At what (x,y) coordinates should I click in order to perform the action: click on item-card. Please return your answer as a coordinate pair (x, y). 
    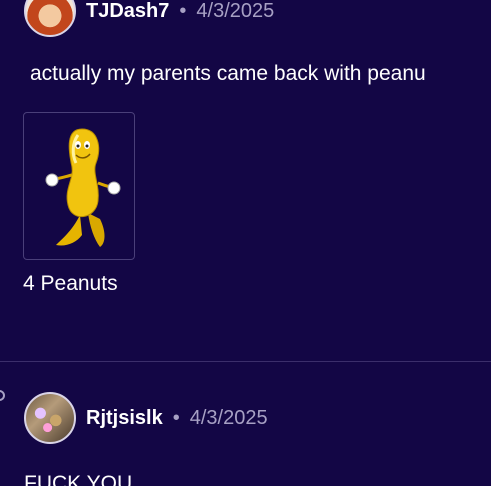
    Looking at the image, I should click on (79, 186).